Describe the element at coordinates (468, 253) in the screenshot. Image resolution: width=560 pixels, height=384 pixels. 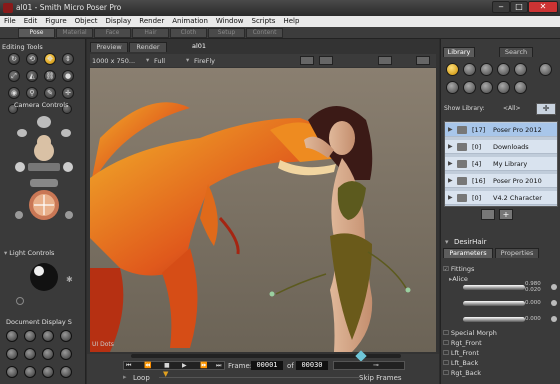
I see `tab-parameters: Parameters` at that location.